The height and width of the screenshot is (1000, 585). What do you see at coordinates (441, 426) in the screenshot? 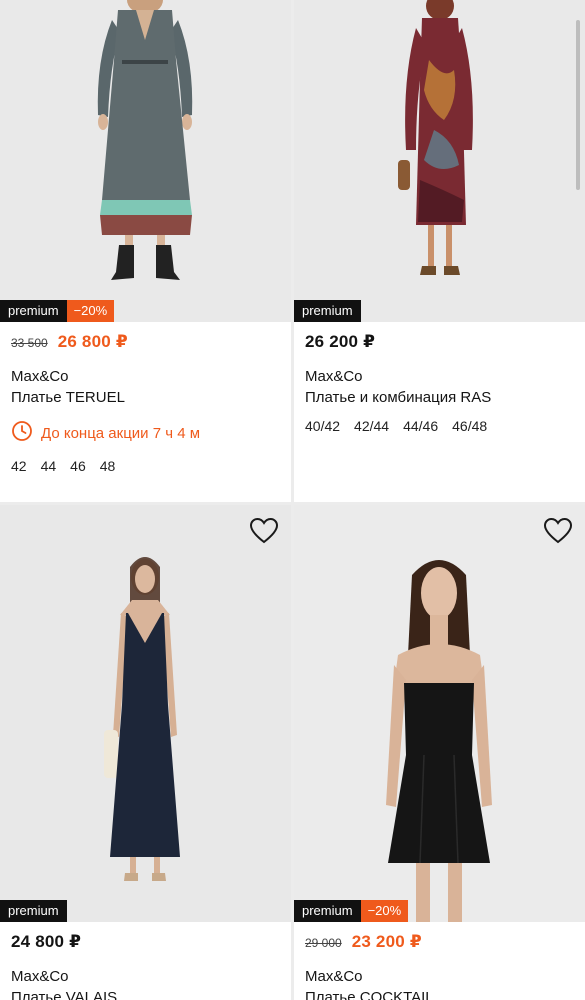
I see `size-list: 40/42 42/44 44/46 46/48` at bounding box center [441, 426].